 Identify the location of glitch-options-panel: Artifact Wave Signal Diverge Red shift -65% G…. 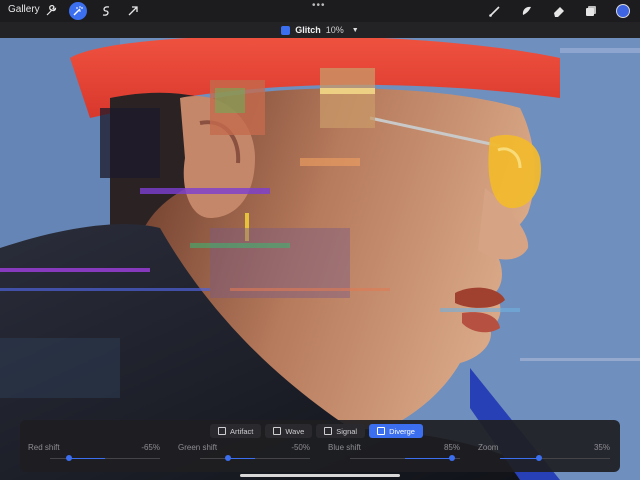
(320, 446).